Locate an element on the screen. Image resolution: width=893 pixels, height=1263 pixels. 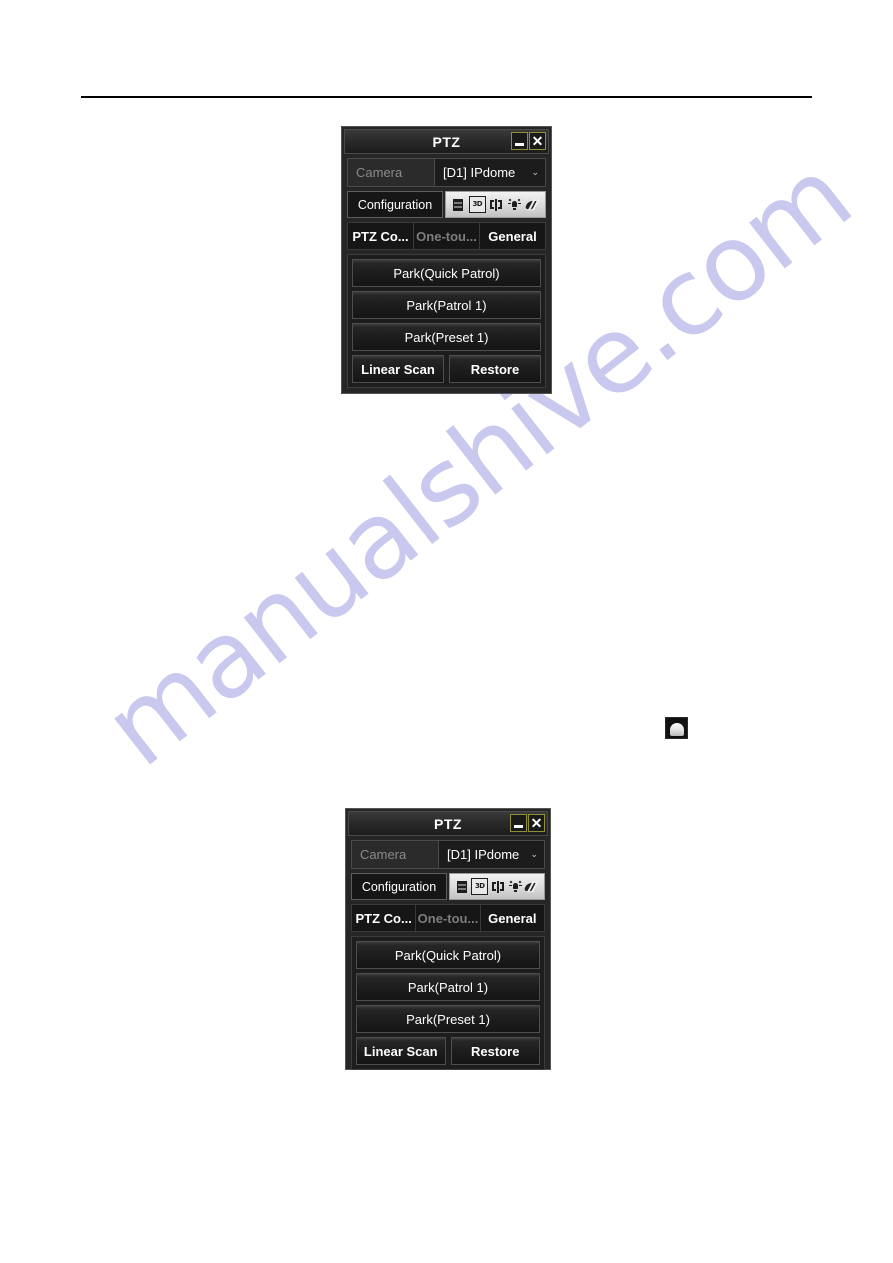
dome-shape is located at coordinates (676, 729).